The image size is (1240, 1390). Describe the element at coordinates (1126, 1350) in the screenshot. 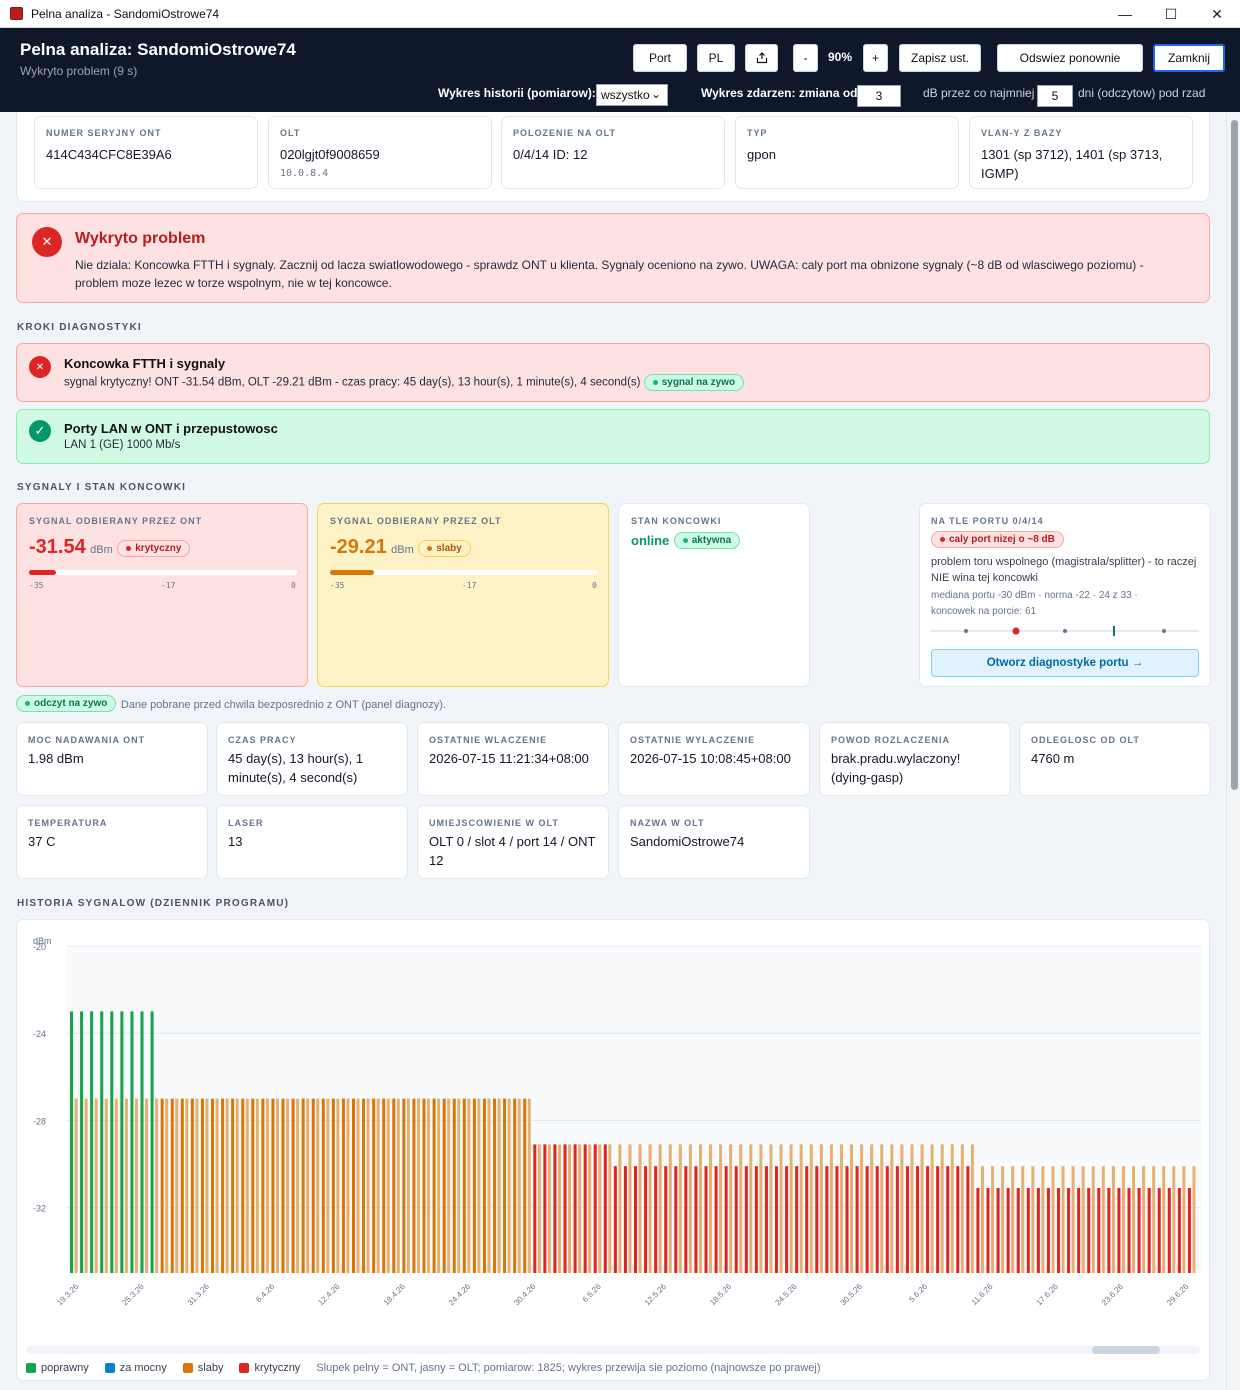

I see `chart-scrollbar-thumb` at that location.